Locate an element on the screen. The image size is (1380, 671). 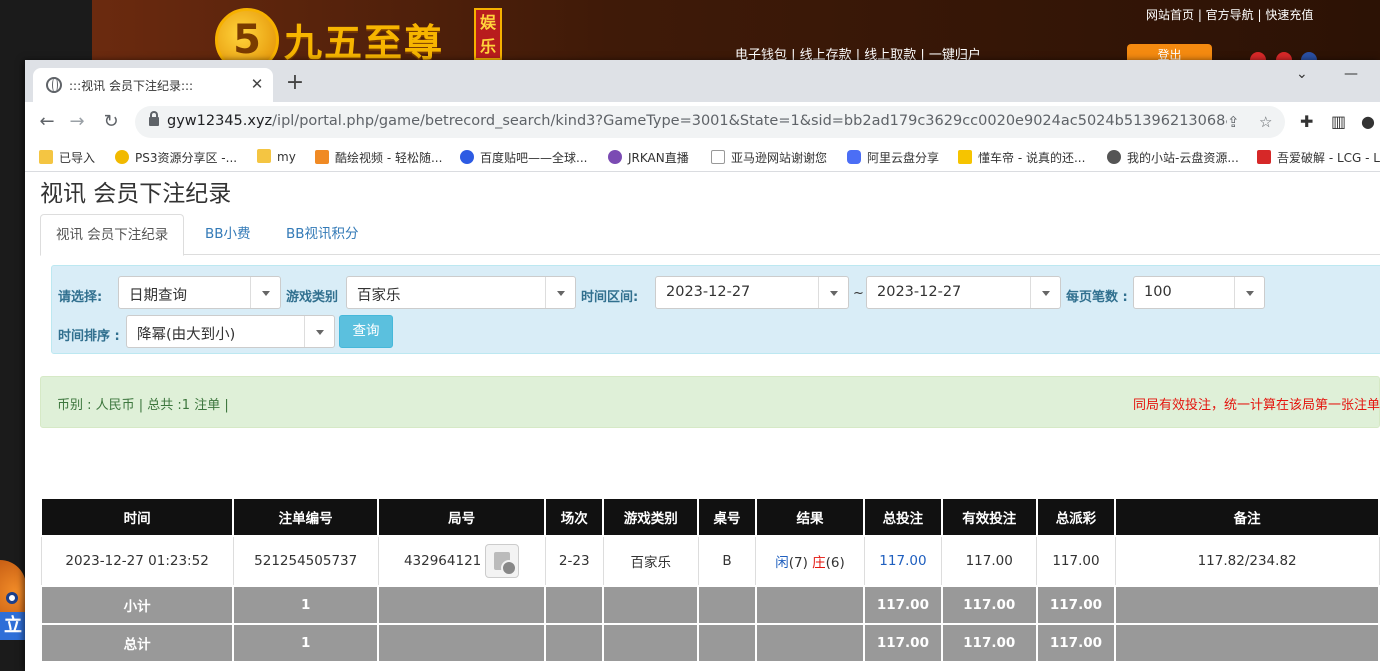
cell-round-no: 432964121 is located at coordinates (461, 561).